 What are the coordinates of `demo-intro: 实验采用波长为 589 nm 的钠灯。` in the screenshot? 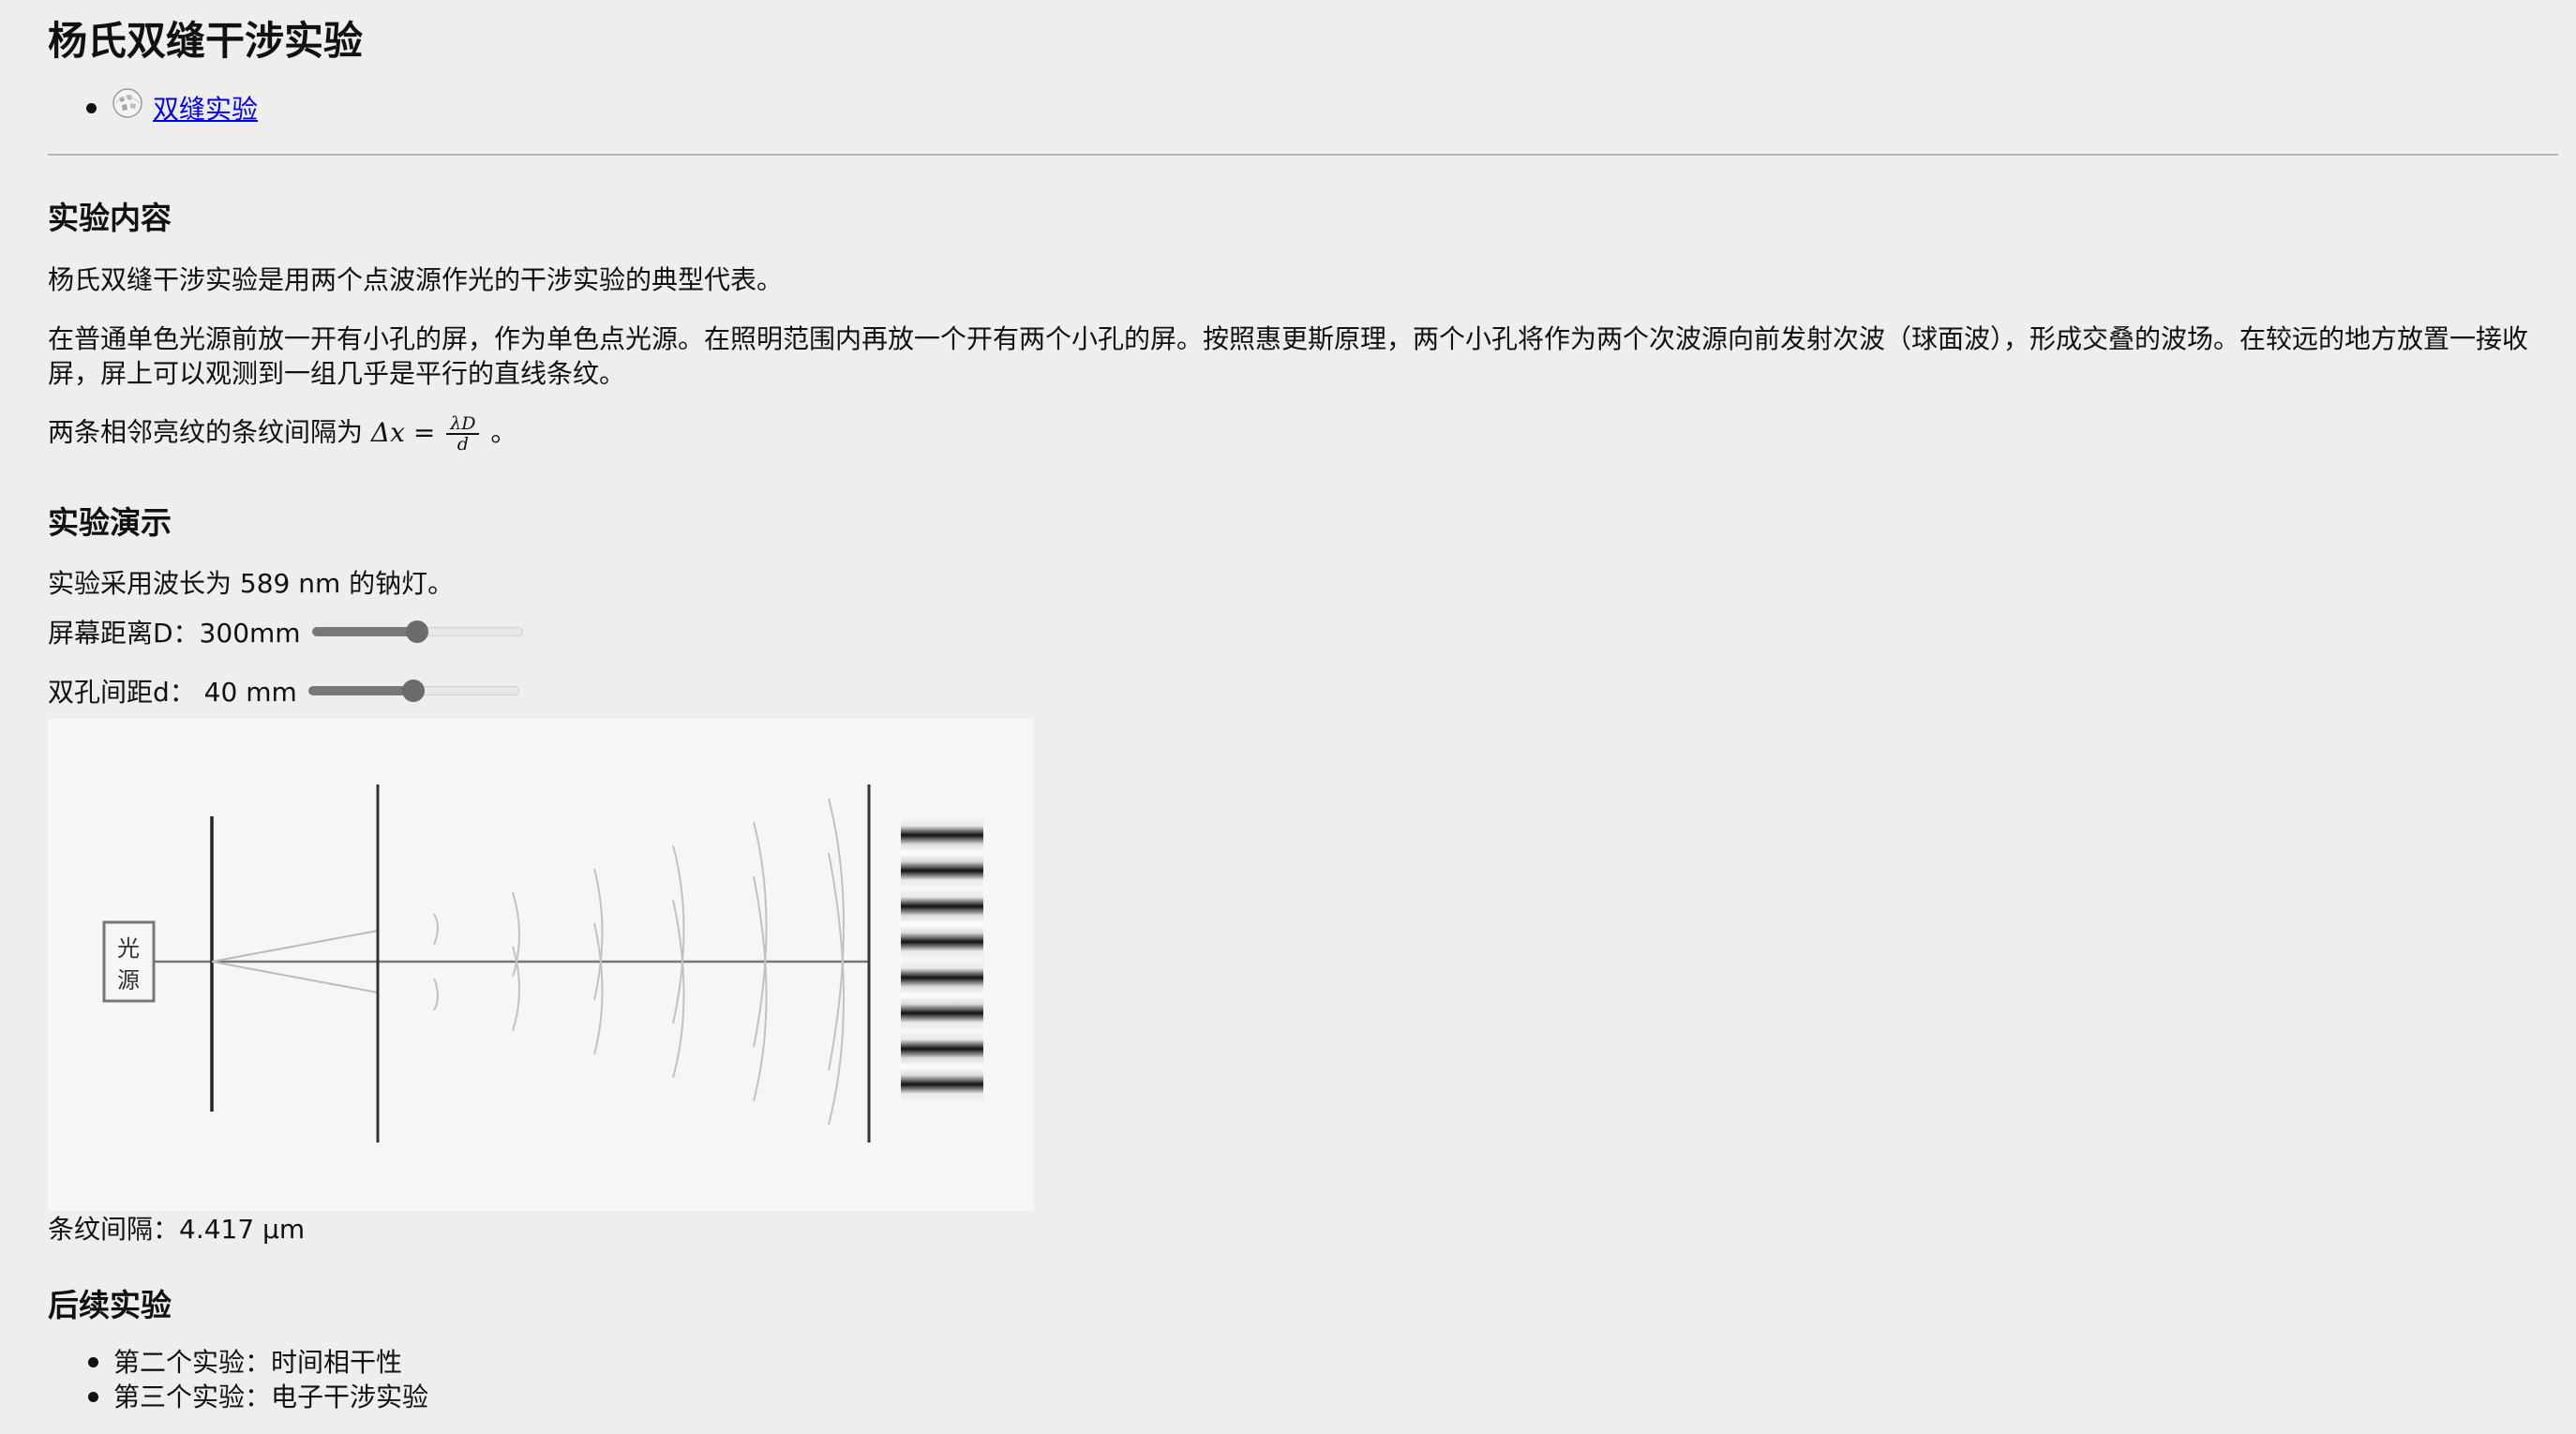 It's located at (252, 583).